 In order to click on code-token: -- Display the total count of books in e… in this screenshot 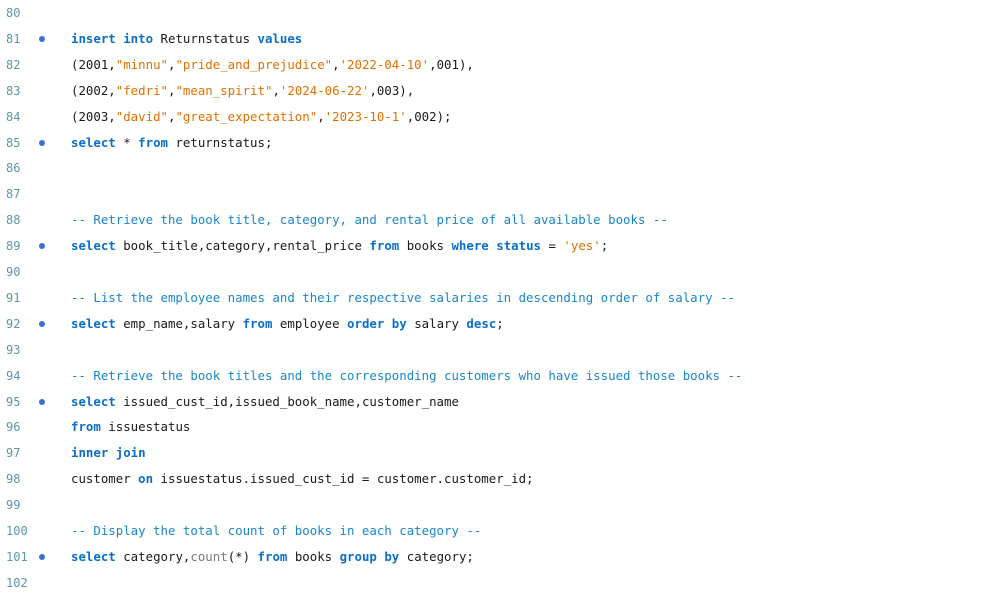, I will do `click(276, 530)`.